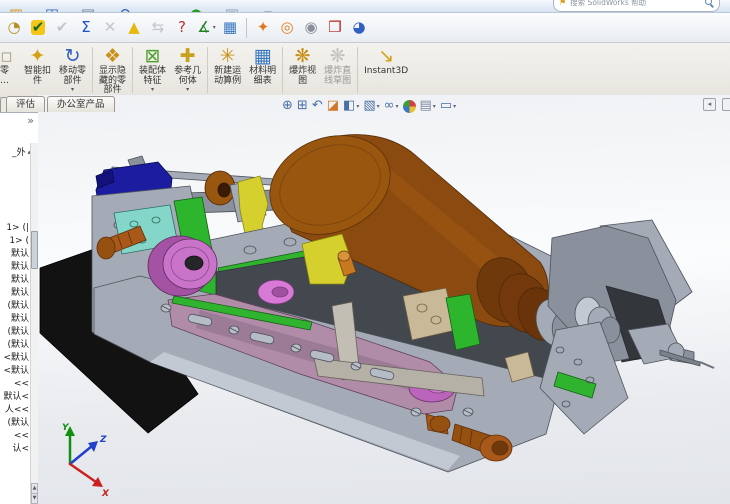 This screenshot has height=504, width=730. Describe the element at coordinates (726, 104) in the screenshot. I see `task-pane-stub` at that location.